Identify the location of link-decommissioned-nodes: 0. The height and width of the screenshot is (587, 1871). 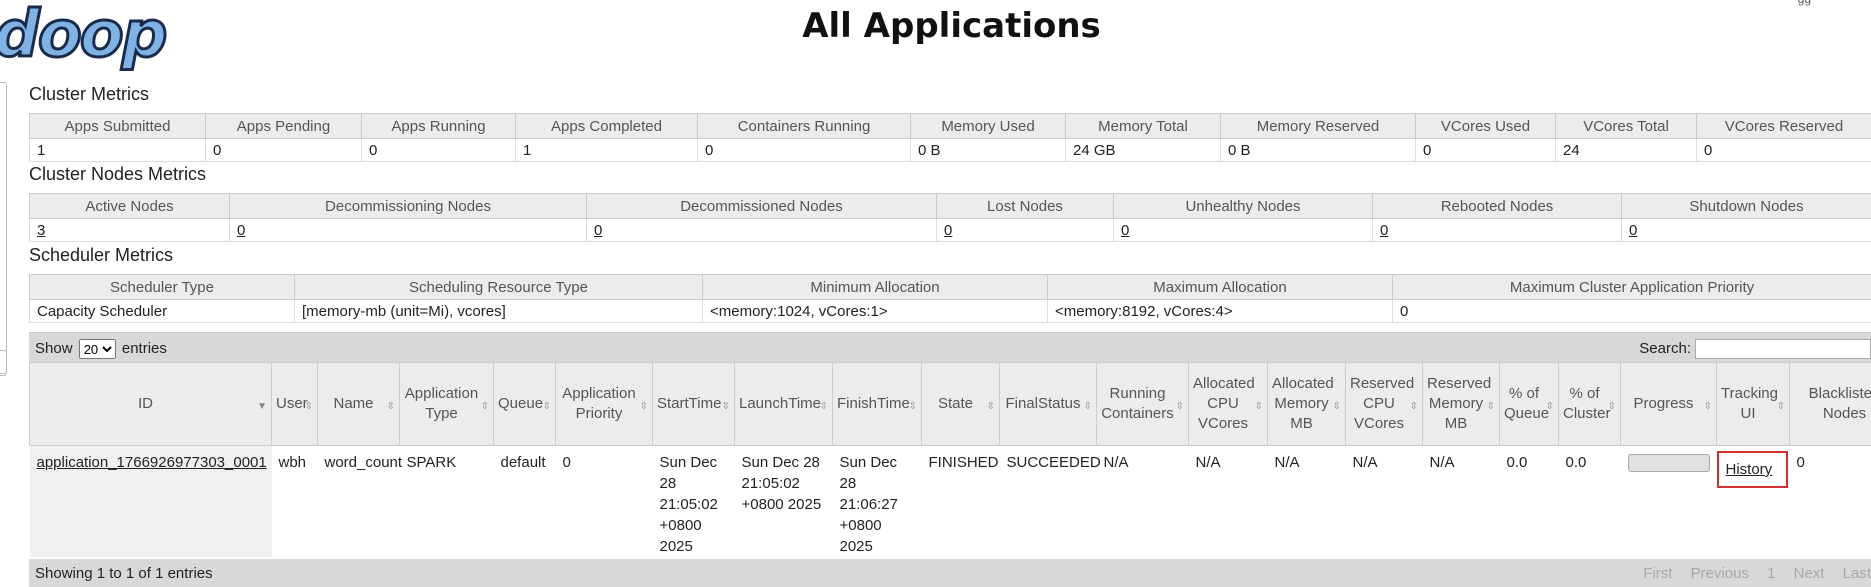
(598, 230).